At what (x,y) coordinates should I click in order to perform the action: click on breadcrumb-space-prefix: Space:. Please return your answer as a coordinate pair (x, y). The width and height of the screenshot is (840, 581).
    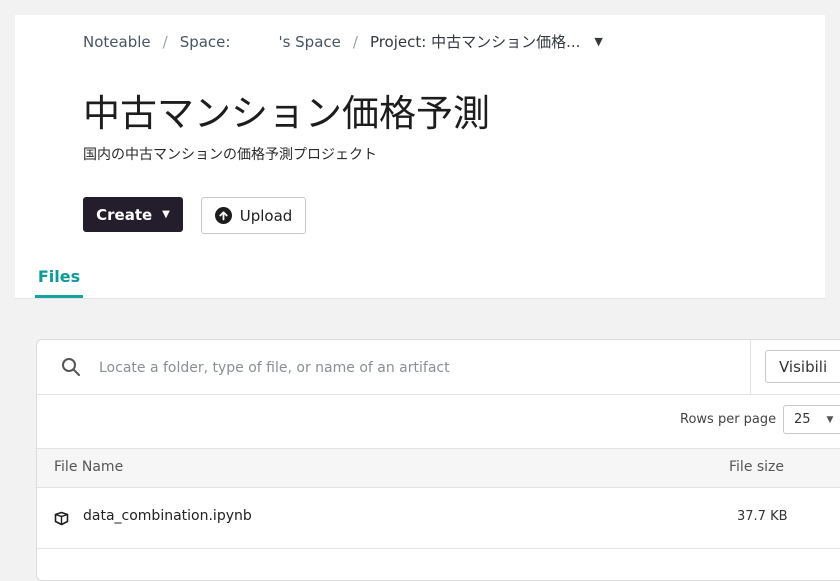
    Looking at the image, I should click on (205, 41).